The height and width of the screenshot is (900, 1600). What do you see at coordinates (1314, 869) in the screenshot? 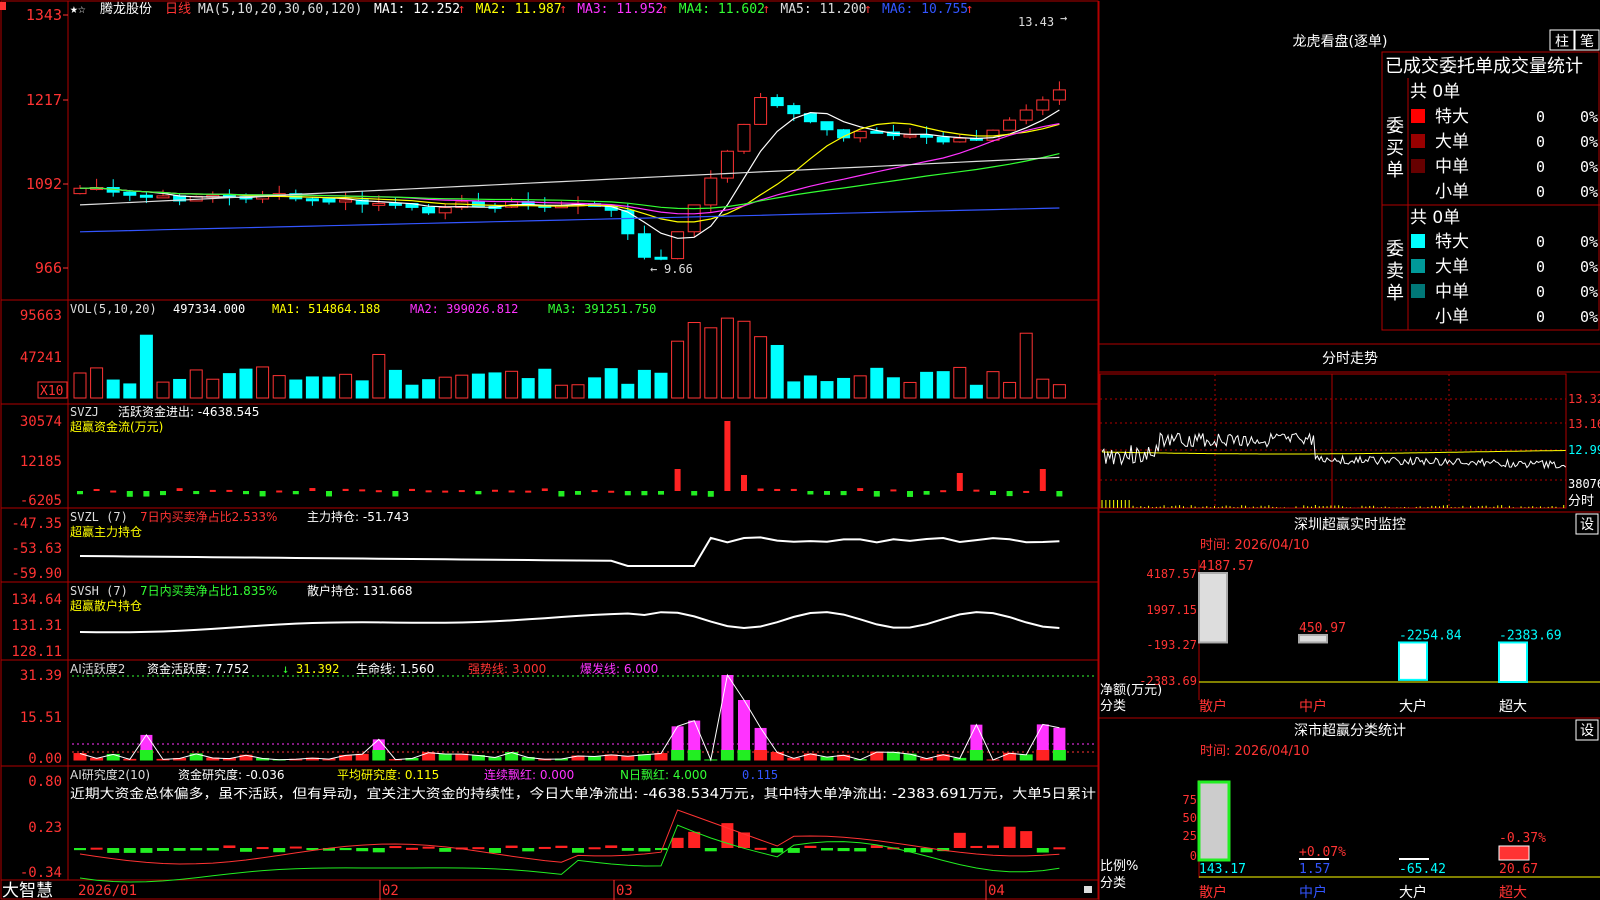
I see `ratio-value: 1.57` at bounding box center [1314, 869].